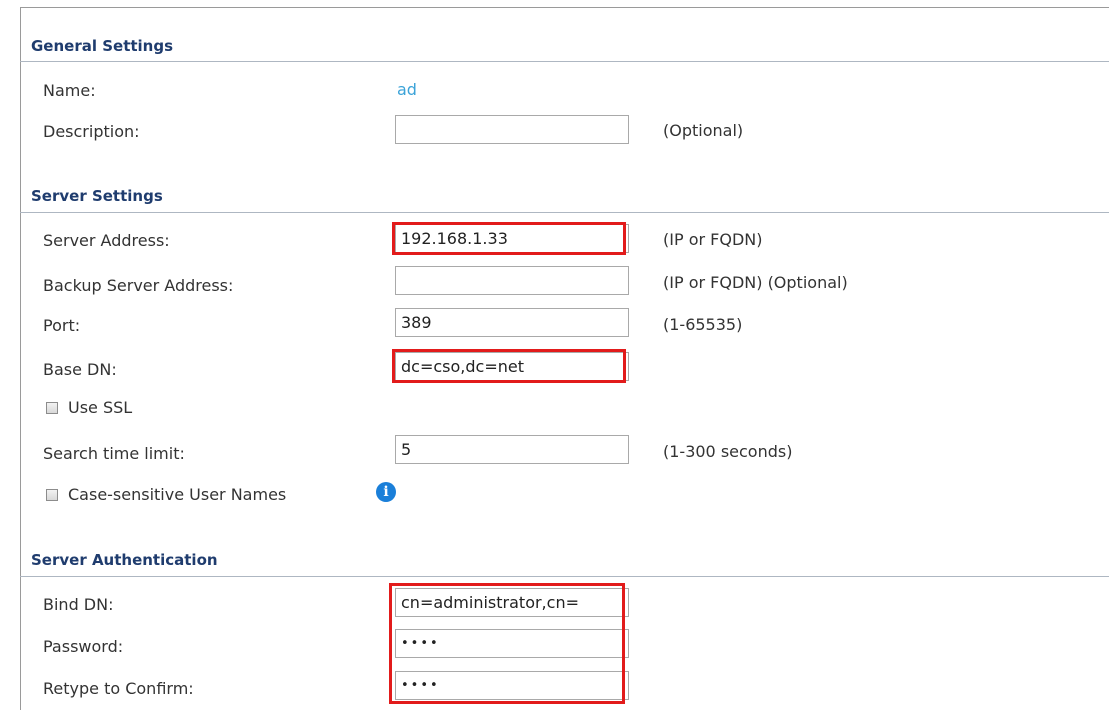 This screenshot has width=1109, height=710. What do you see at coordinates (703, 324) in the screenshot?
I see `port-hint: (1-65535)` at bounding box center [703, 324].